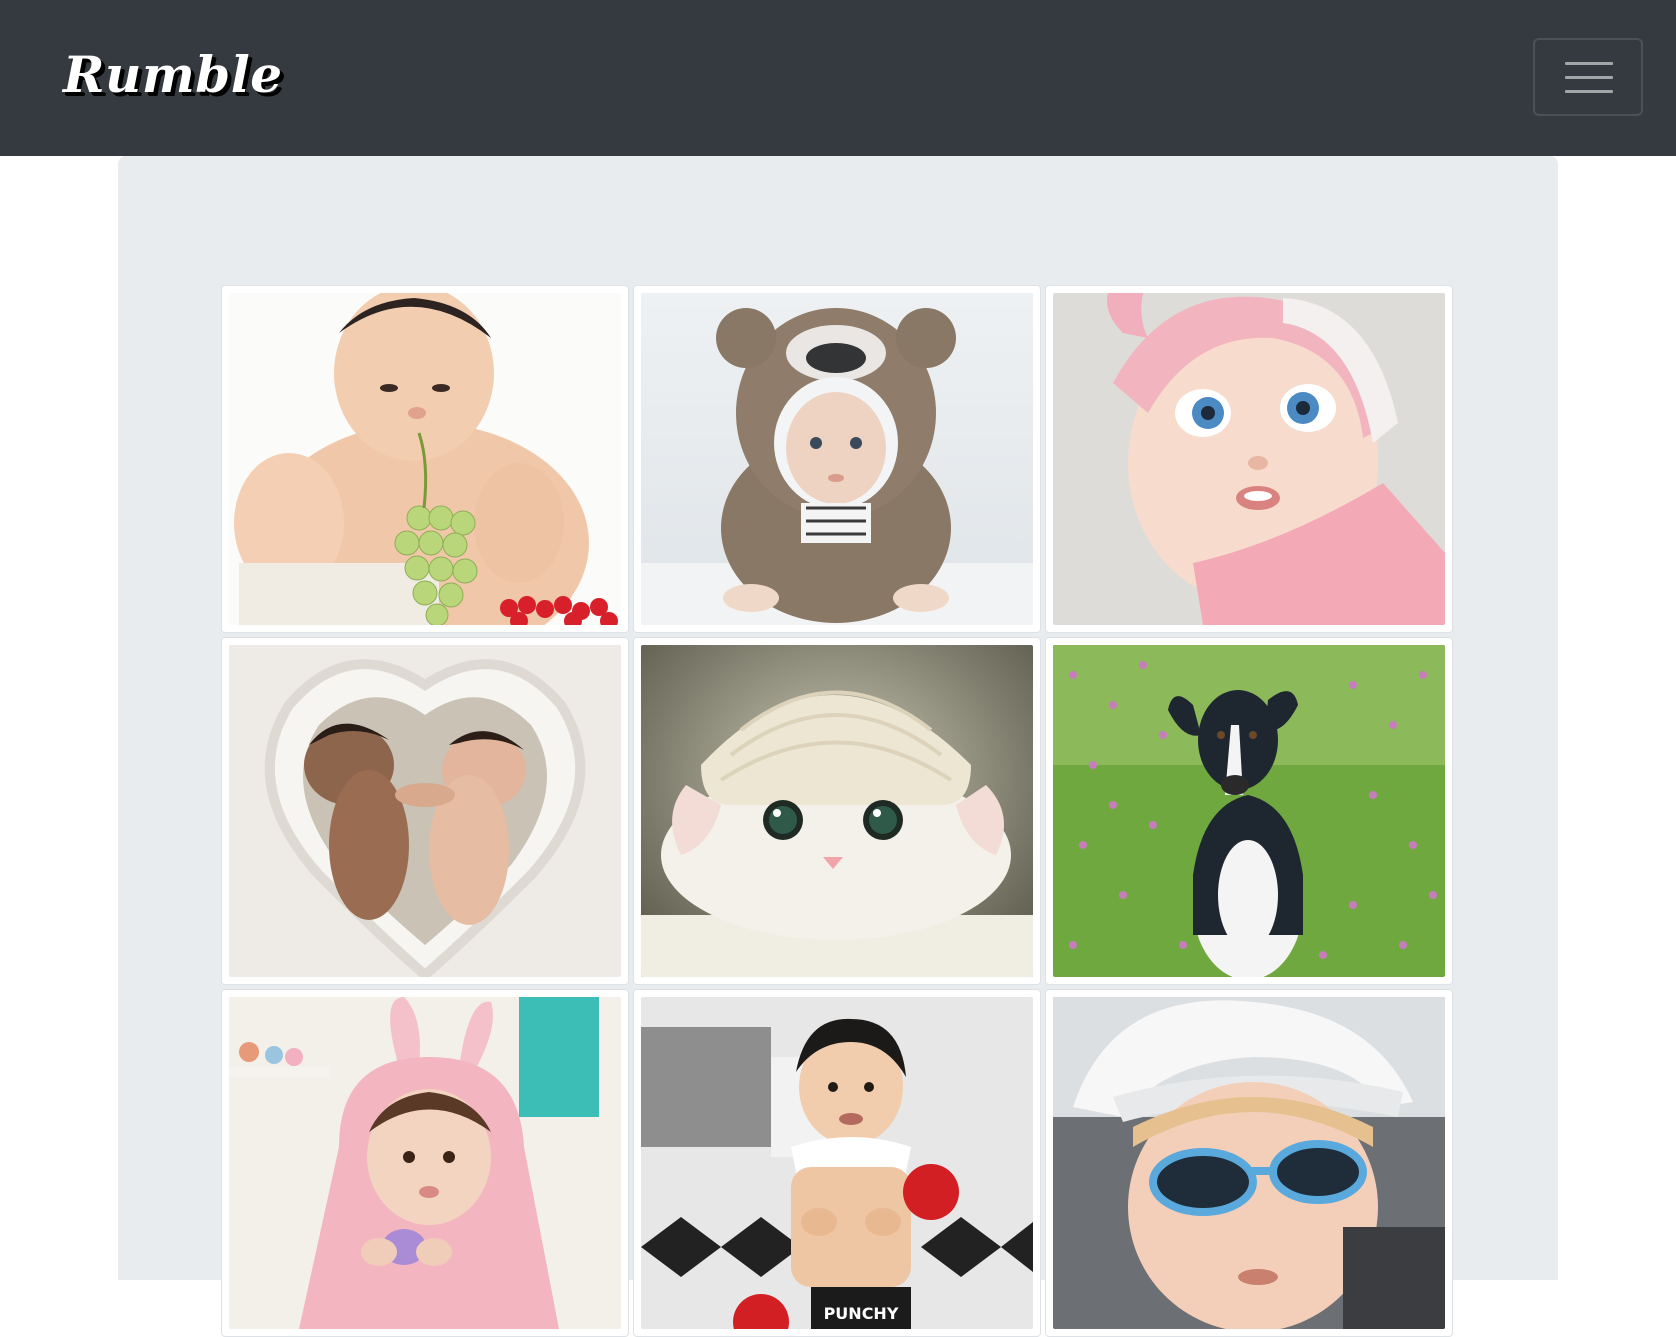 The width and height of the screenshot is (1676, 1337). I want to click on gallery-card: PUNCHY, so click(837, 1163).